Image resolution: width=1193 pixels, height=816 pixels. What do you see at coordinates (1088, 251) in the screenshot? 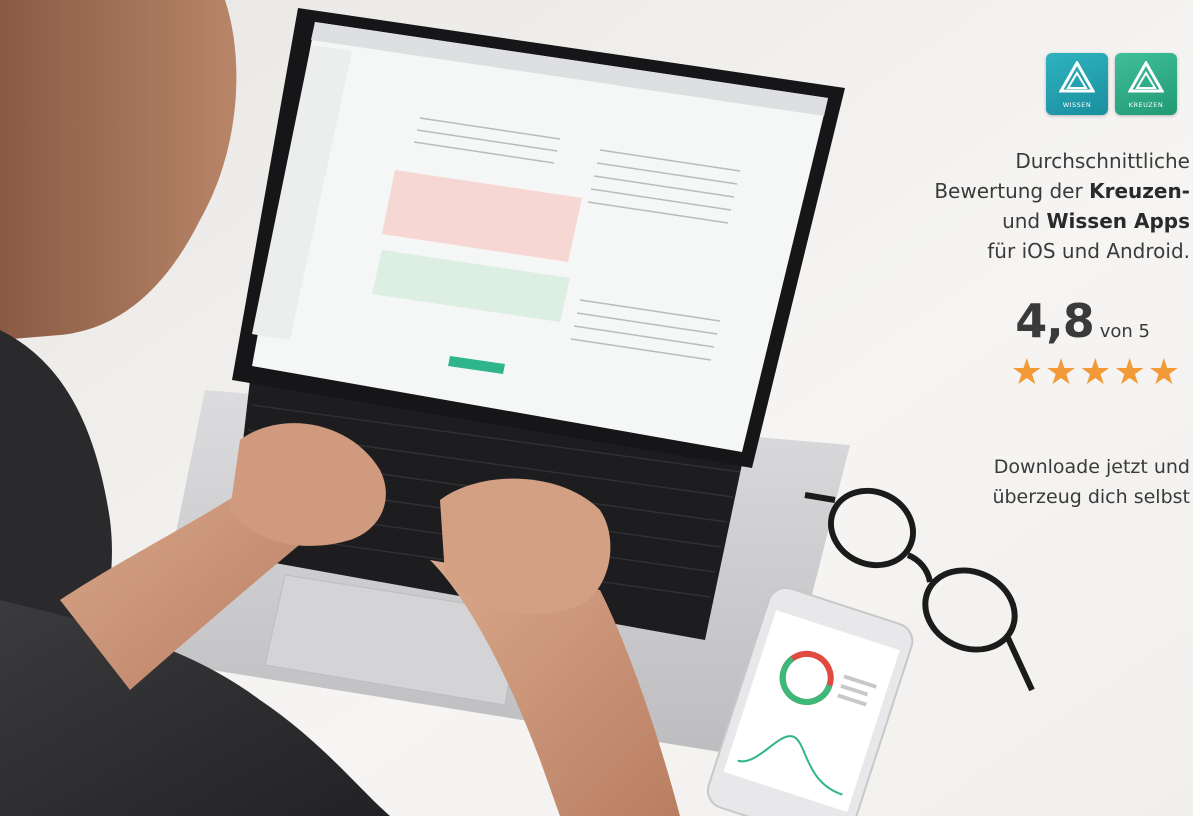
I see `rating-line-4: für iOS und Android.` at bounding box center [1088, 251].